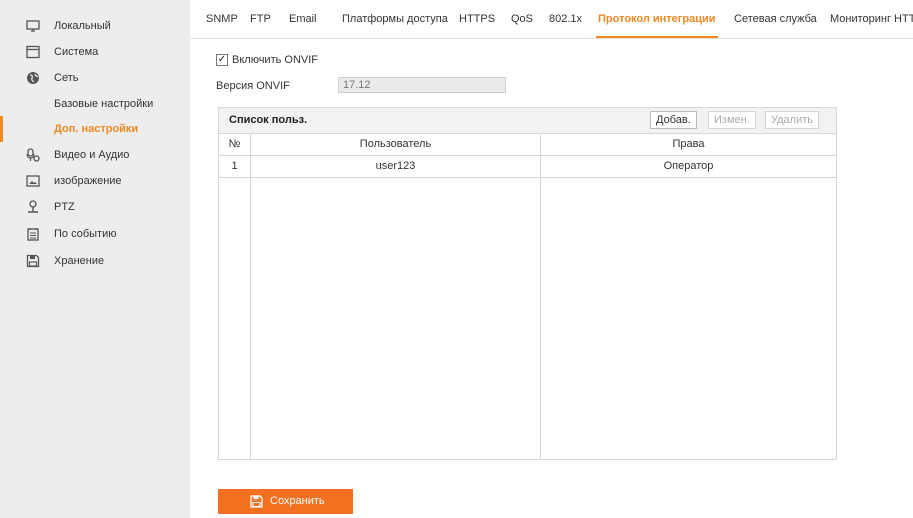  I want to click on sidebar-item-event: По событию, so click(95, 234).